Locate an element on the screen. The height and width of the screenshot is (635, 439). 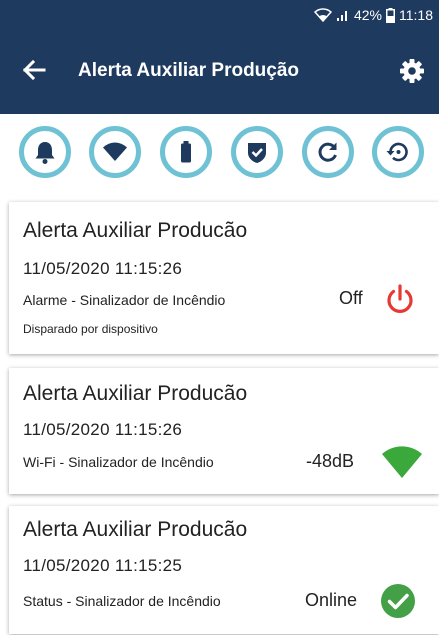
refresh-icon is located at coordinates (327, 152).